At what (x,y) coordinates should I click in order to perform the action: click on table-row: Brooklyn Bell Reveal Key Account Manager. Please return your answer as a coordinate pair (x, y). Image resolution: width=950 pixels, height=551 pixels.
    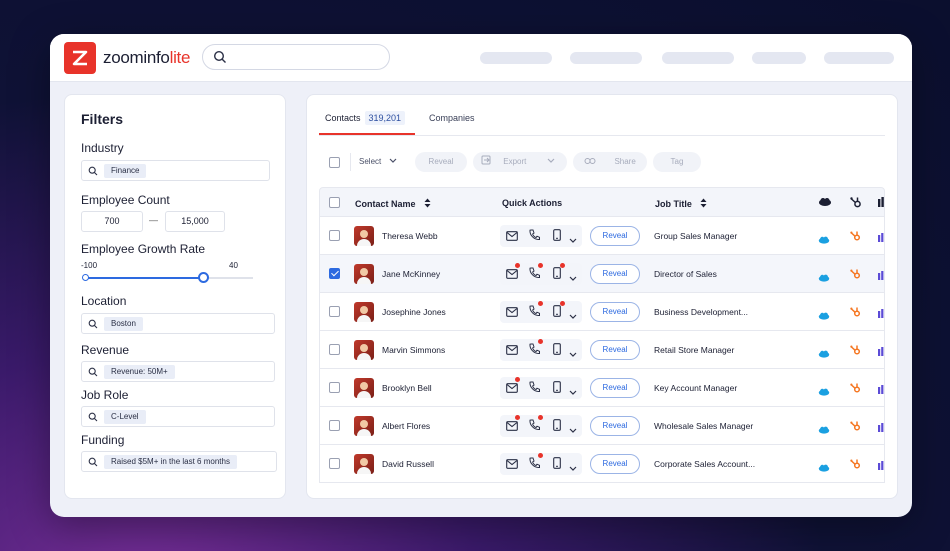
    Looking at the image, I should click on (602, 388).